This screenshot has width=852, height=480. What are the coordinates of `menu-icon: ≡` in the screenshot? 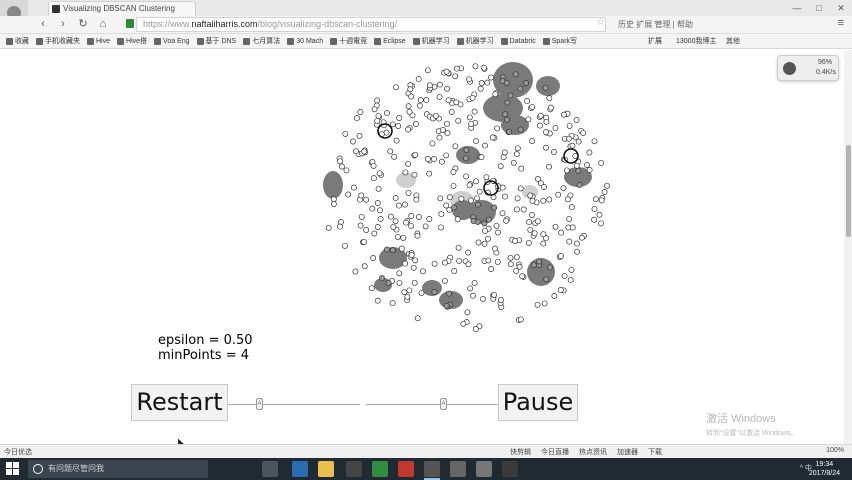 It's located at (841, 23).